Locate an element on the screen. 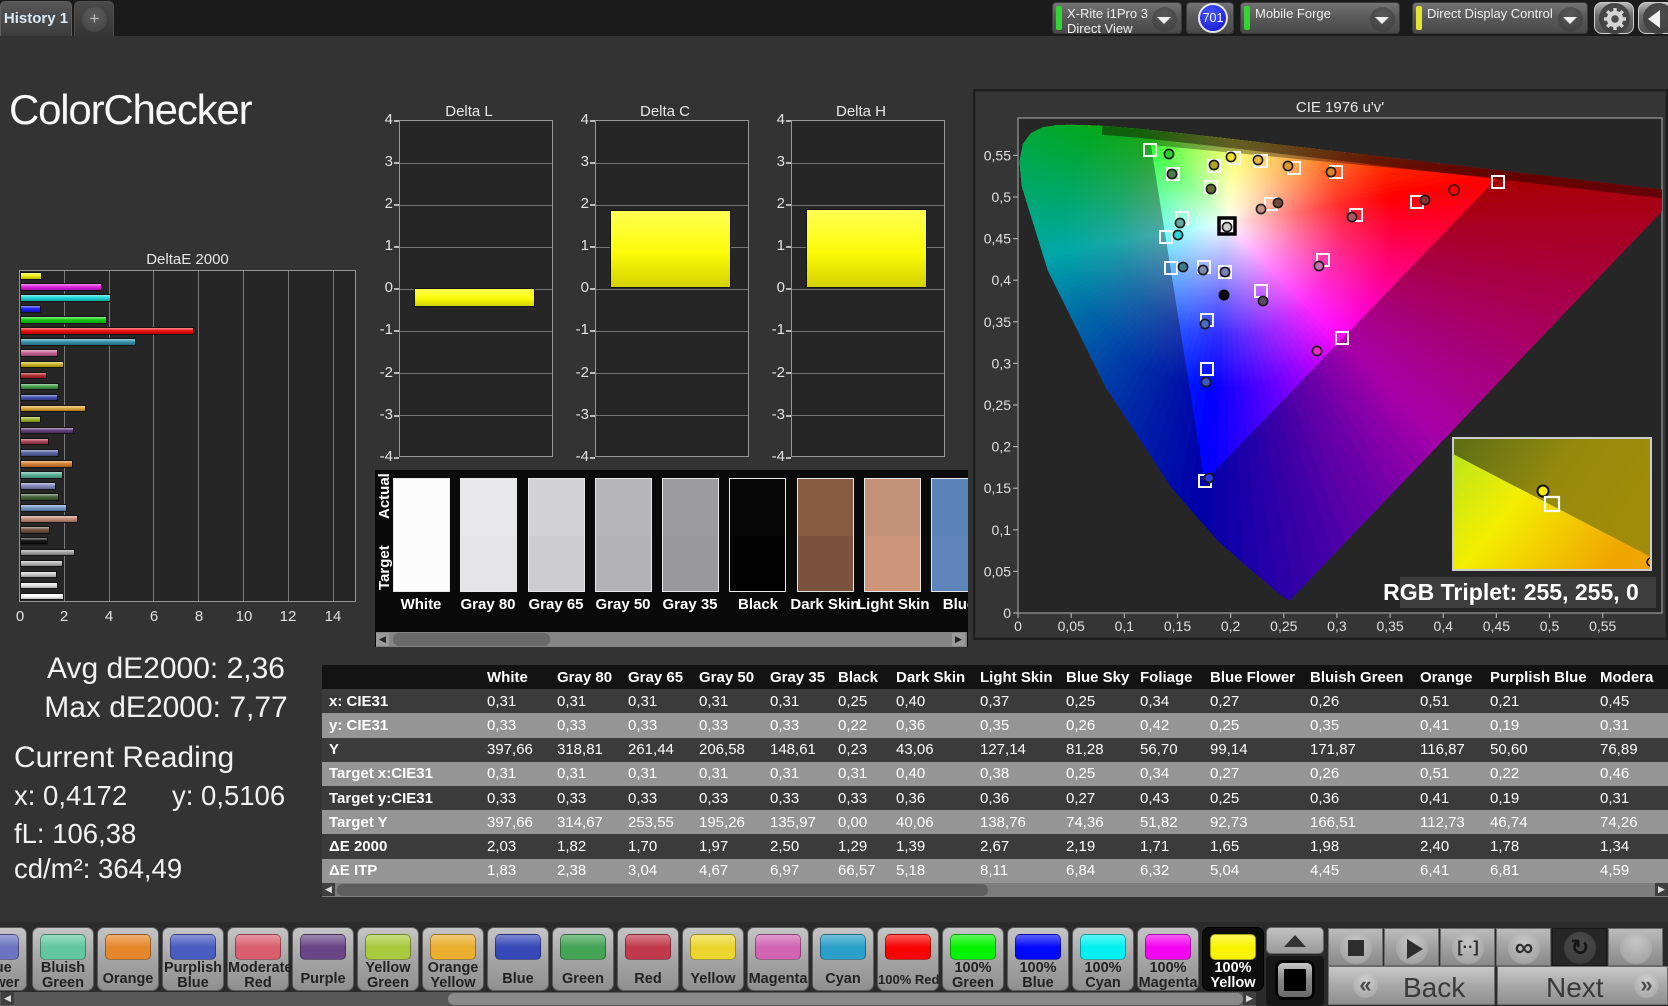  svg-text: RGB Triplet: 255, 255, 0 is located at coordinates (1511, 592).